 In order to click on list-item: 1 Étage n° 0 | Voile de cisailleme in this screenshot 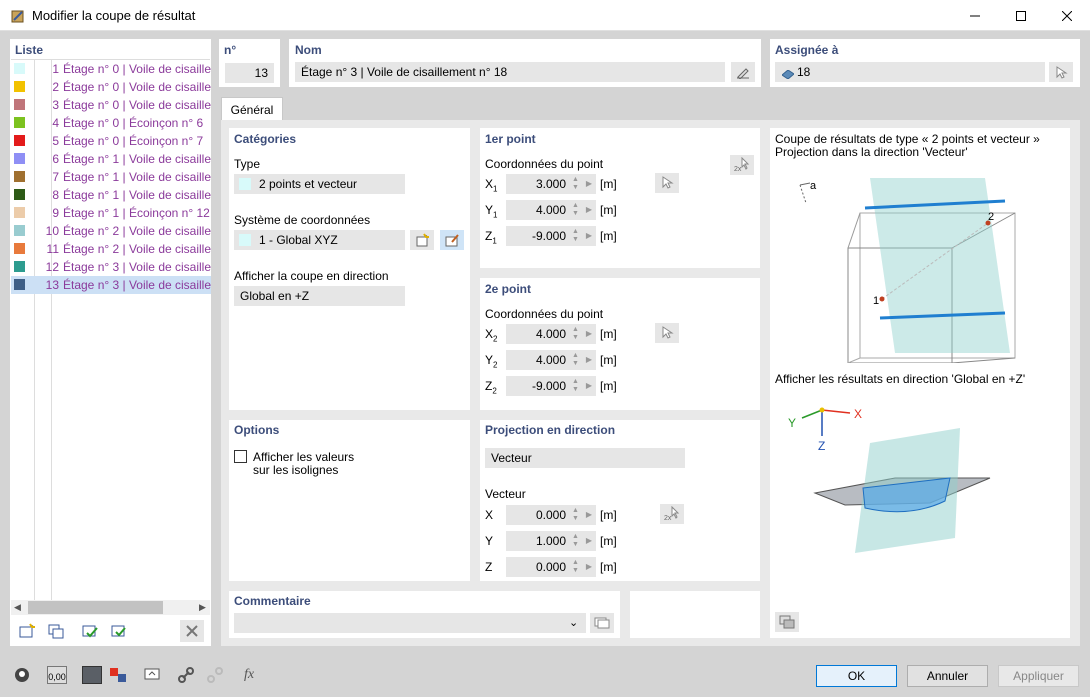, I will do `click(111, 69)`.